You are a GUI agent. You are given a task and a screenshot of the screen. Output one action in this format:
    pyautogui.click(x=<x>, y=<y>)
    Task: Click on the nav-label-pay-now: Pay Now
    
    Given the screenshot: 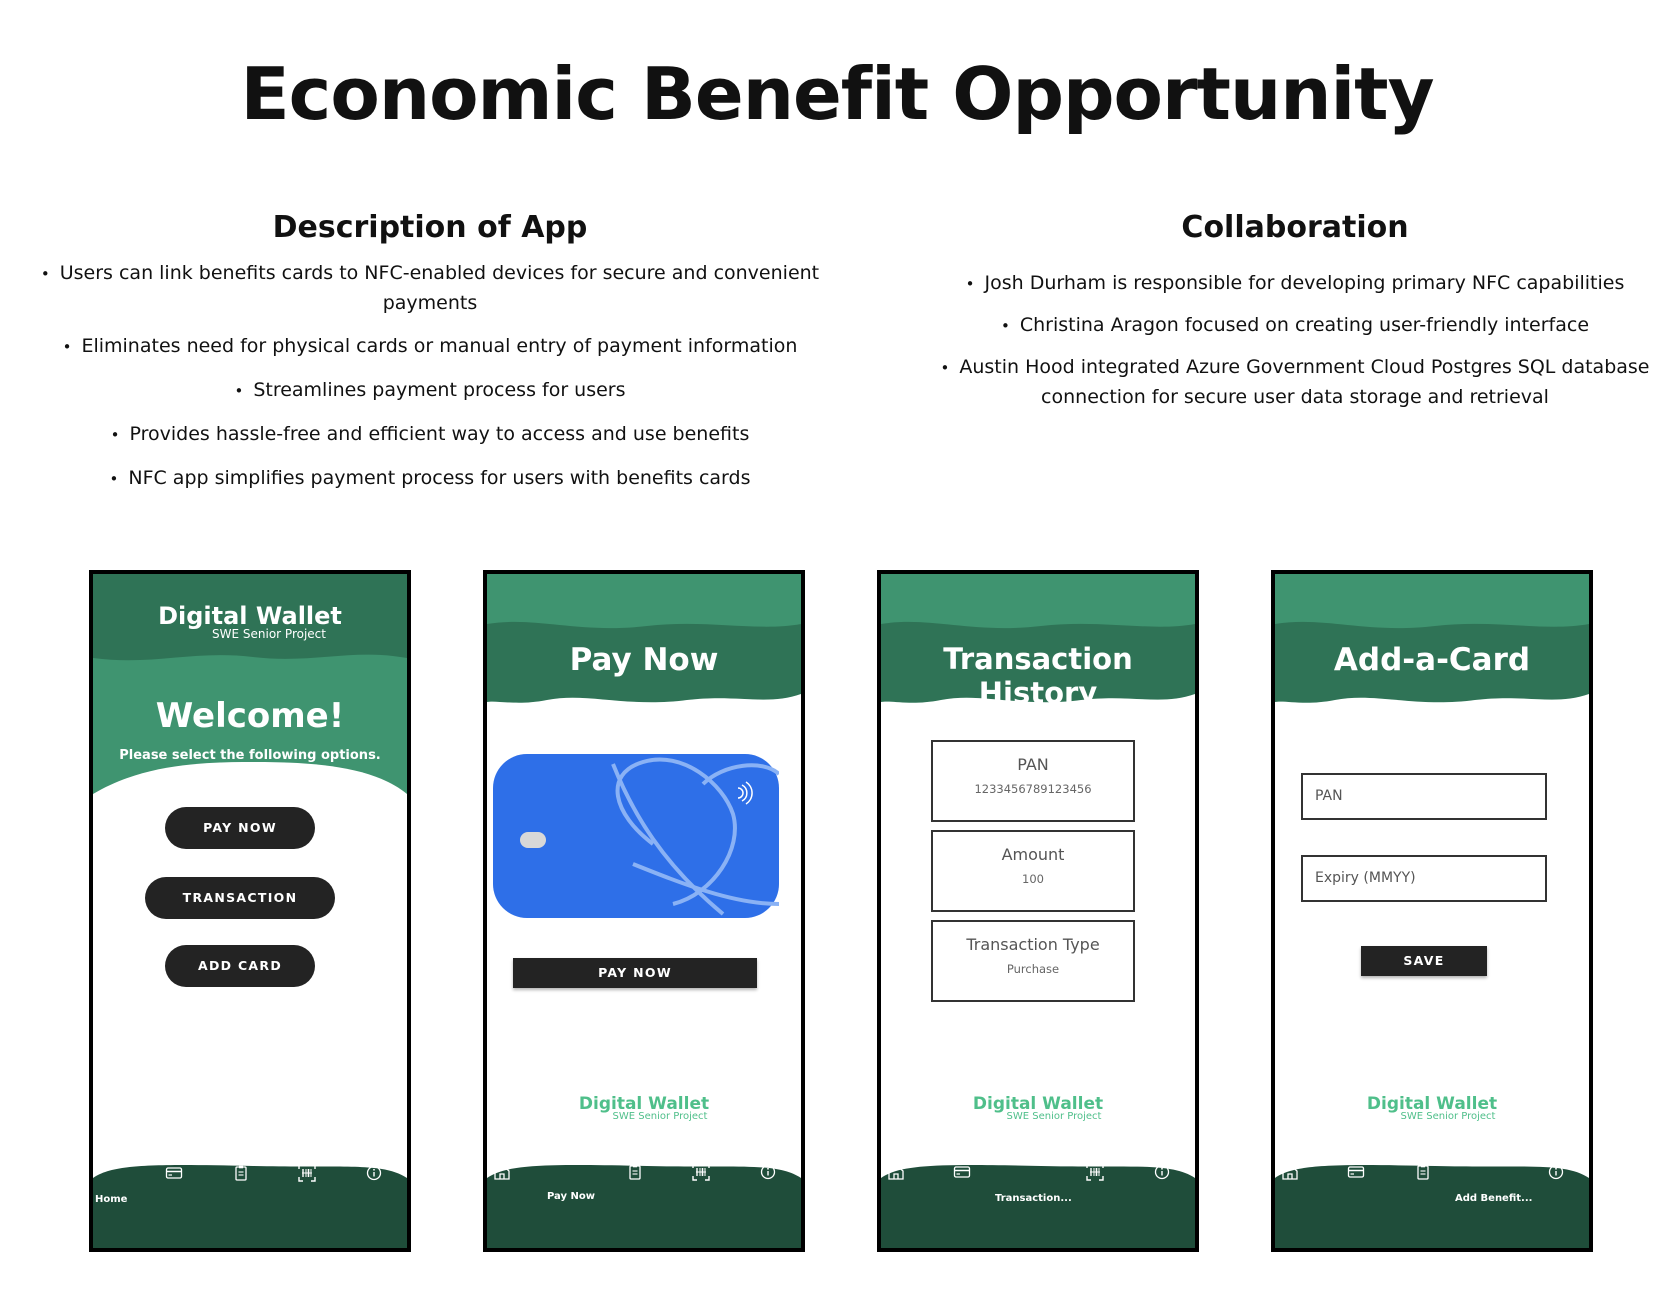 What is the action you would take?
    pyautogui.click(x=571, y=1196)
    